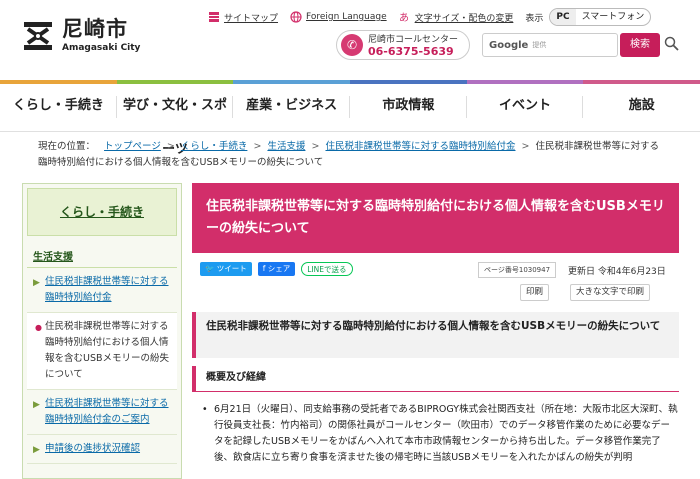 This screenshot has height=479, width=700. I want to click on search-input: Google 提供, so click(550, 45).